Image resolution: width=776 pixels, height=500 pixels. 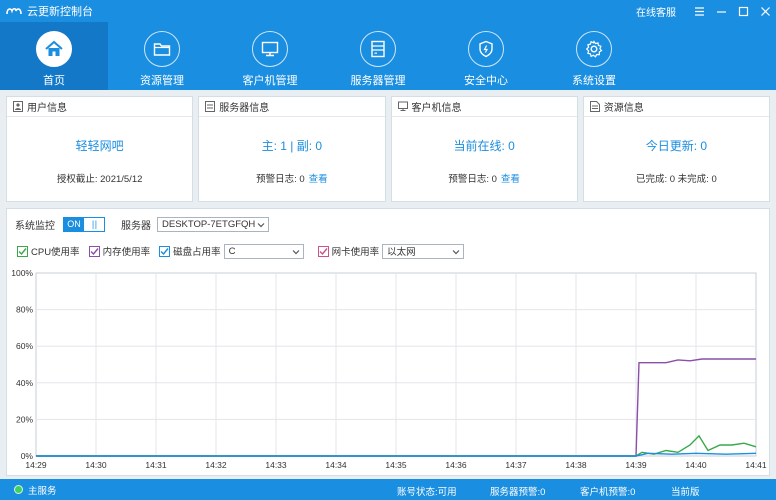 I want to click on x-tick-label: 14:33, so click(x=276, y=465).